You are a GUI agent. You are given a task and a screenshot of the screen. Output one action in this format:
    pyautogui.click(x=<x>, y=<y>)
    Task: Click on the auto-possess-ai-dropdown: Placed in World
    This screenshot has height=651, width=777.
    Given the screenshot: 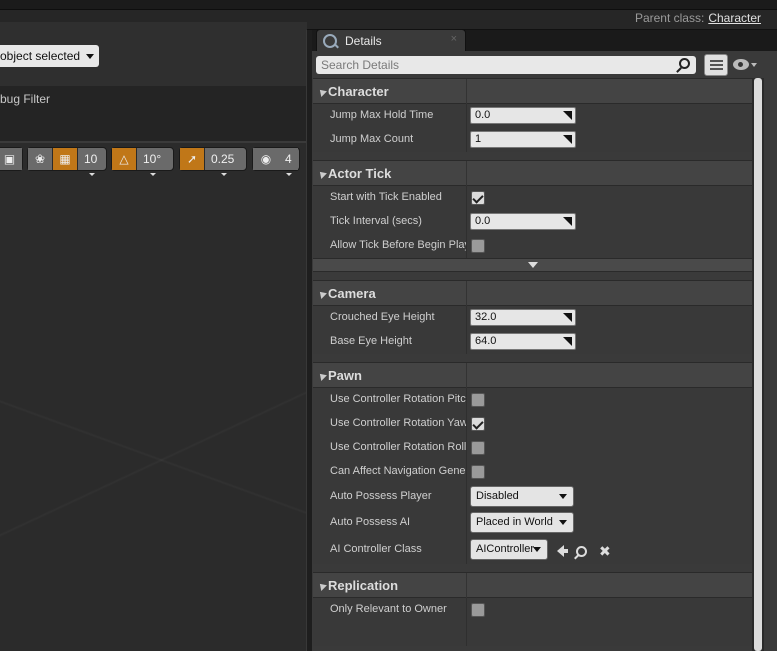 What is the action you would take?
    pyautogui.click(x=522, y=522)
    